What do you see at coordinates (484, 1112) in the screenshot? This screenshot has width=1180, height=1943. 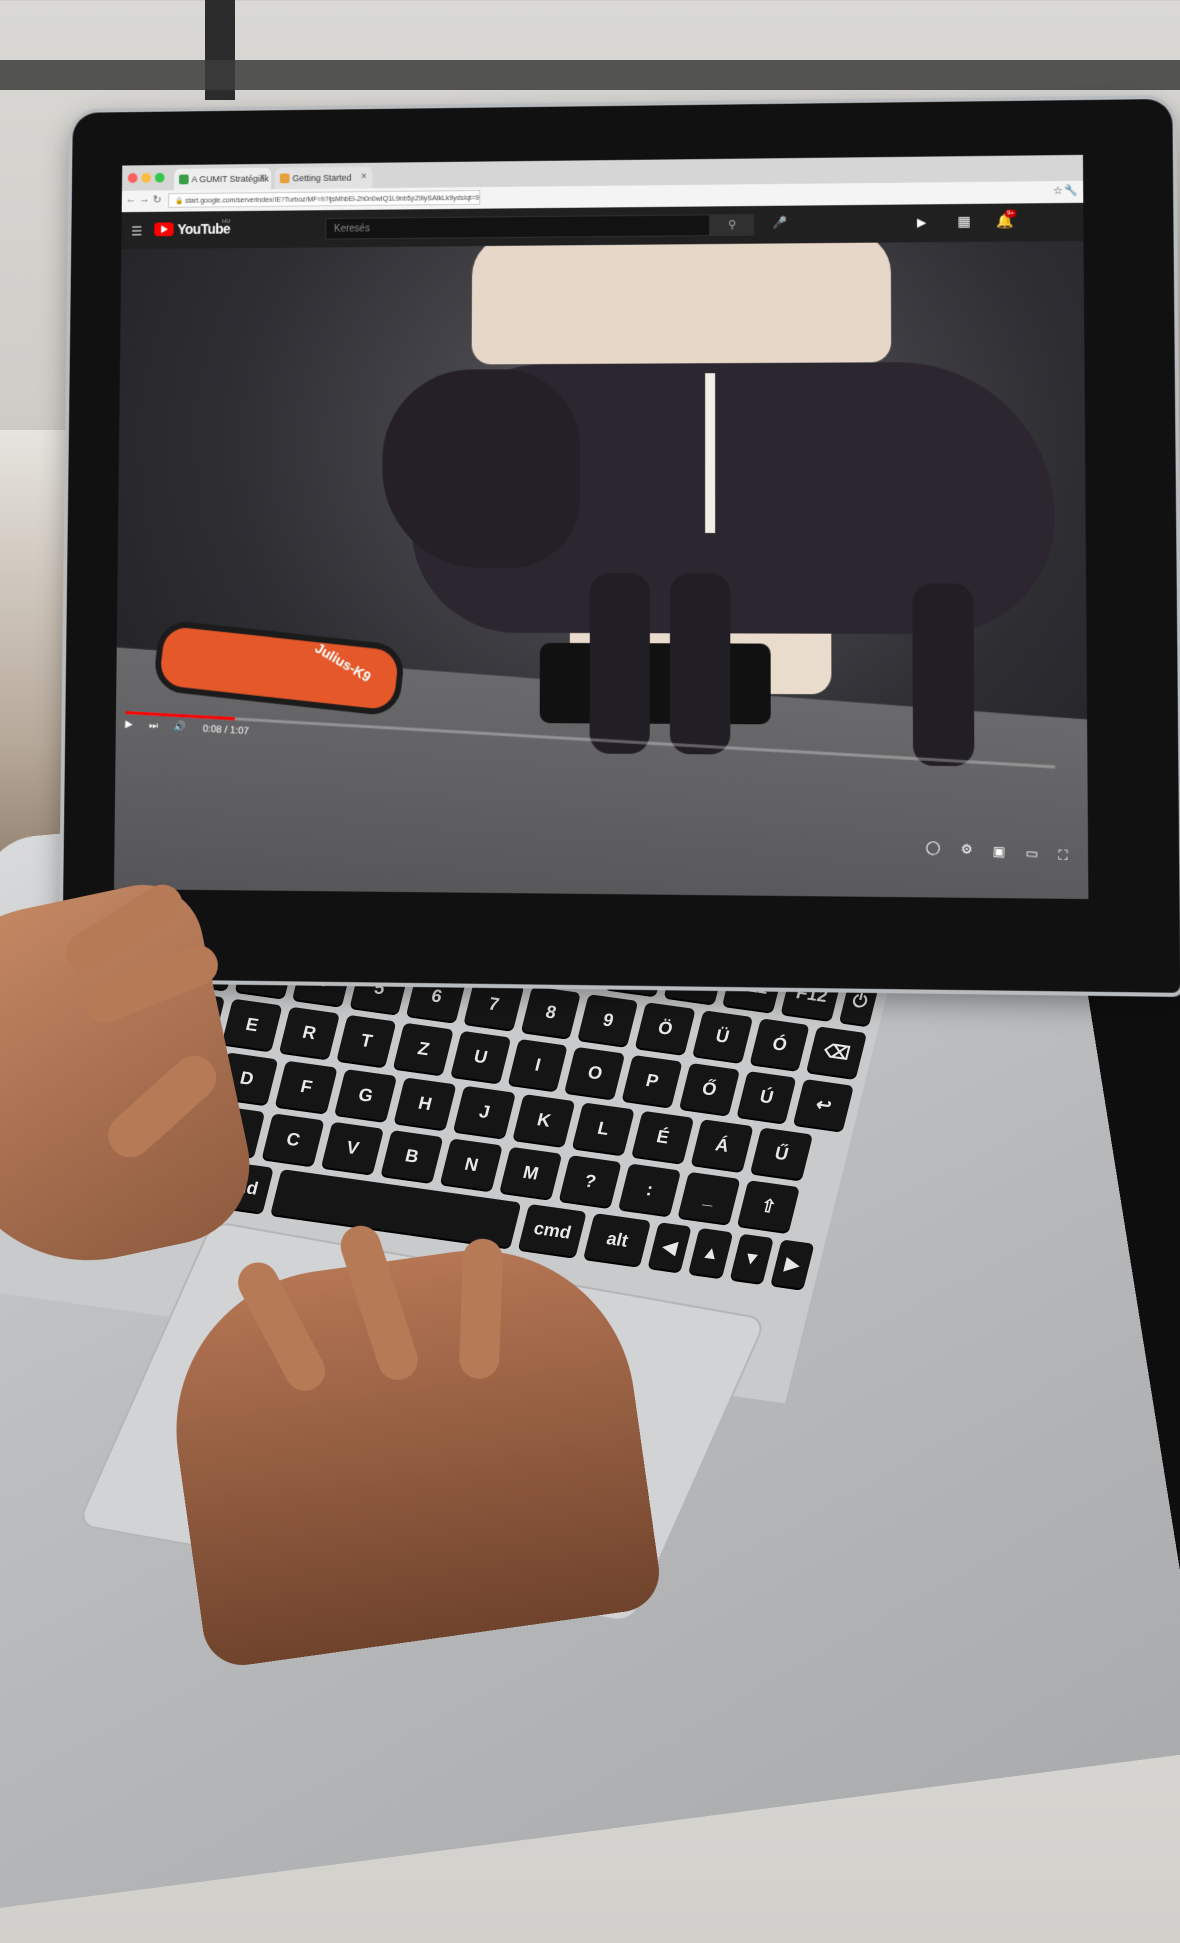 I see `keyboard-key: J` at bounding box center [484, 1112].